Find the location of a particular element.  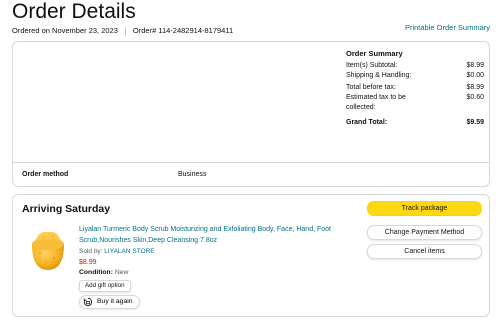

buy-it-again-label: Buy it again is located at coordinates (115, 301).